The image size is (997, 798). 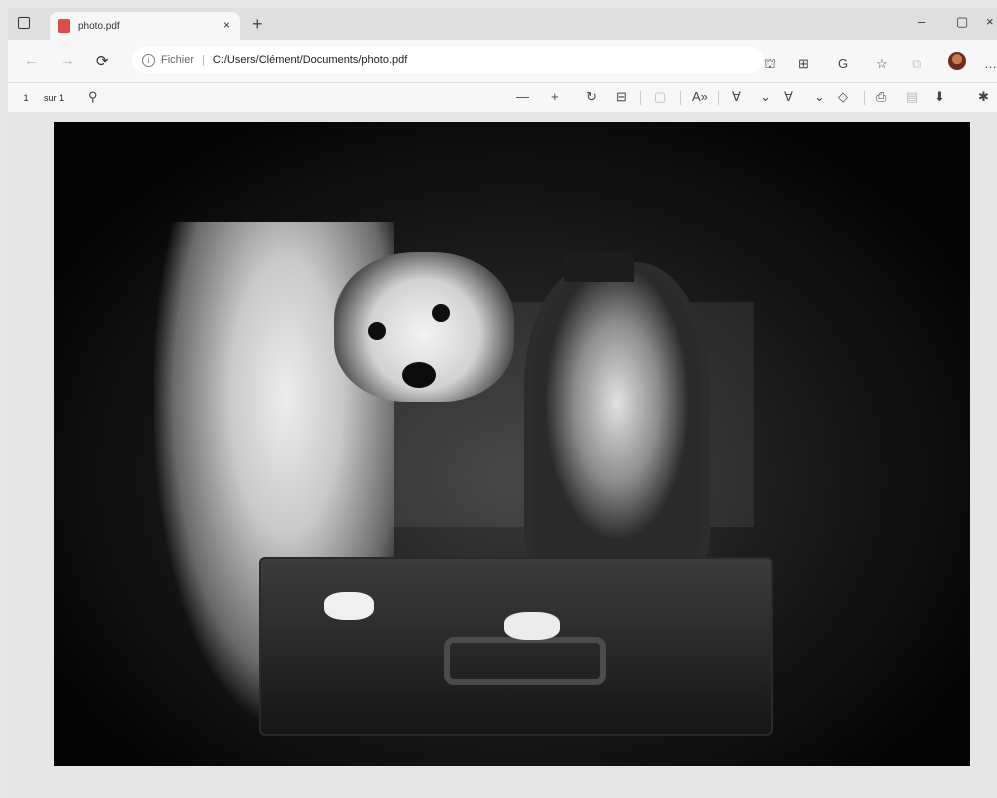 I want to click on refresh-button: ⟳, so click(x=102, y=61).